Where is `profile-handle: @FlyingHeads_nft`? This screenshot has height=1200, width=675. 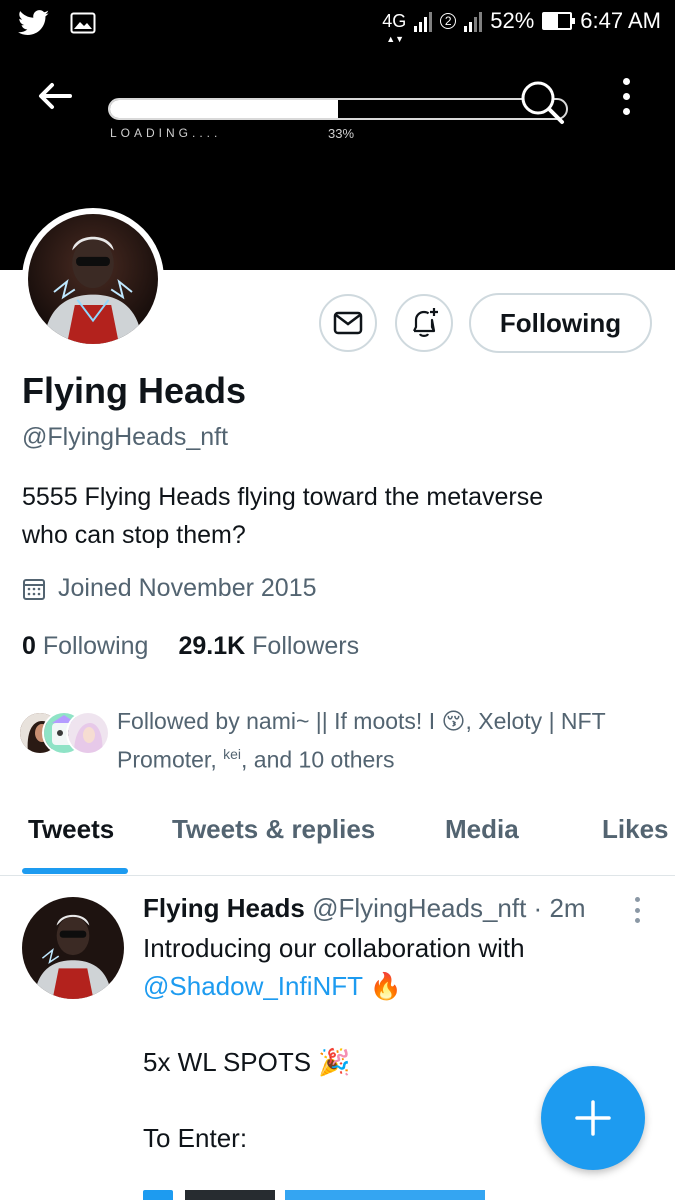
profile-handle: @FlyingHeads_nft is located at coordinates (125, 437).